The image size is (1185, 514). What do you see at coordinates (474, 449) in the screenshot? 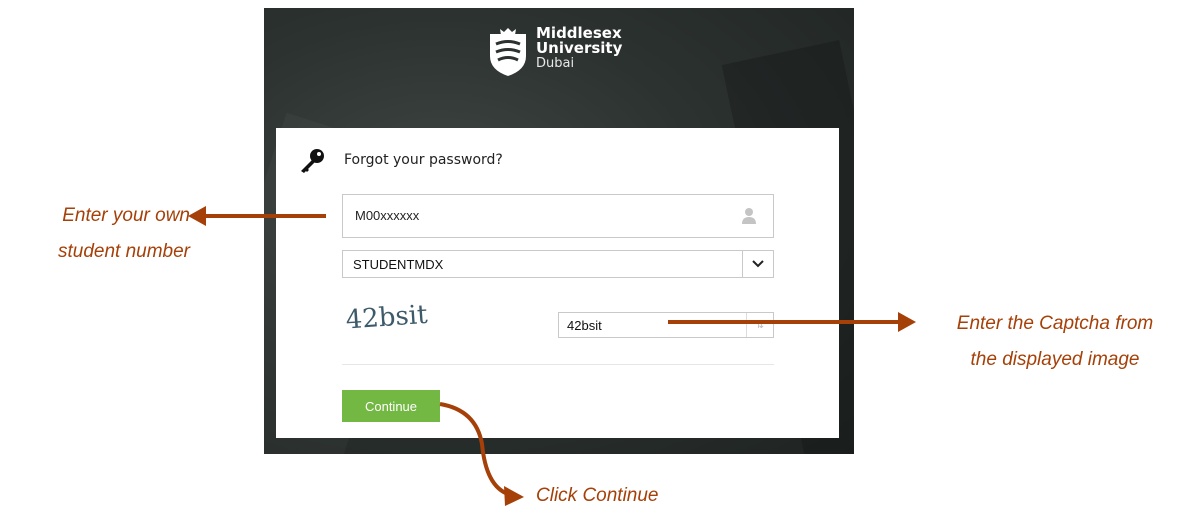
I see `bottom-arrow-line` at bounding box center [474, 449].